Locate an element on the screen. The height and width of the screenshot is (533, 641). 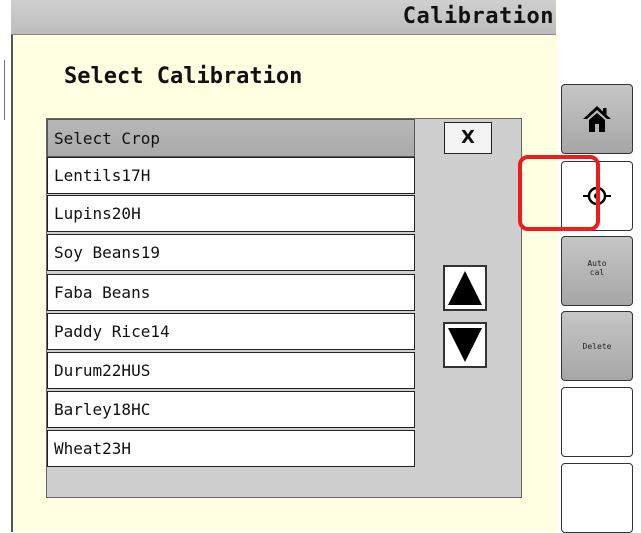
home-button is located at coordinates (597, 119).